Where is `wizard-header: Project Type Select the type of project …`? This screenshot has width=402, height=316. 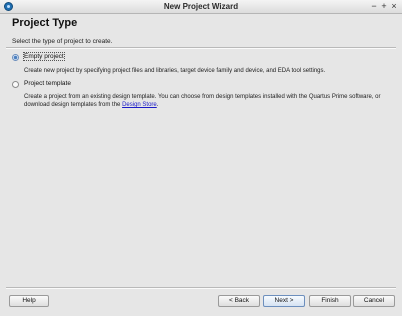
wizard-header: Project Type Select the type of project … is located at coordinates (201, 31).